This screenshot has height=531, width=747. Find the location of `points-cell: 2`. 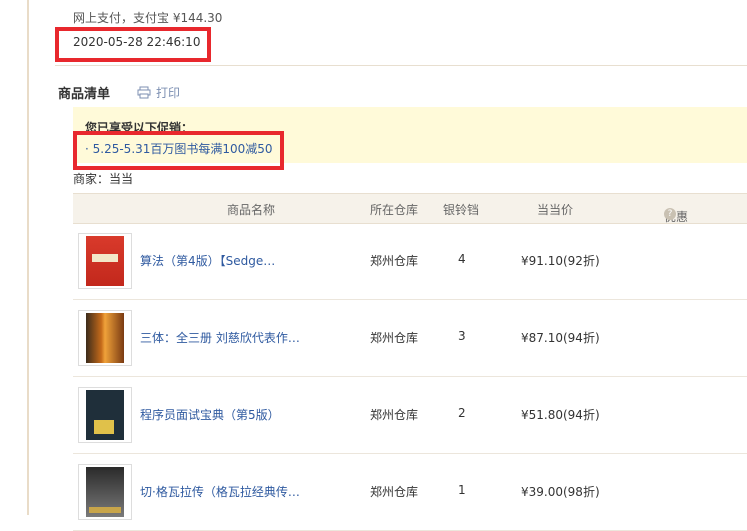

points-cell: 2 is located at coordinates (462, 413).